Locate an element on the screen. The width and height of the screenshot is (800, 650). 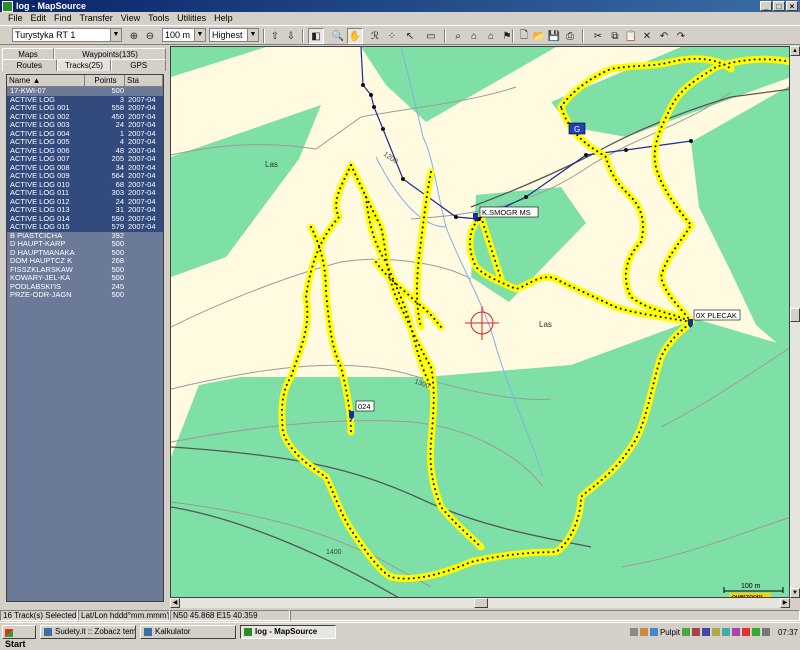
table-row: ACTIVE LOG 015 579 2007-04 is located at coordinates (85, 227).